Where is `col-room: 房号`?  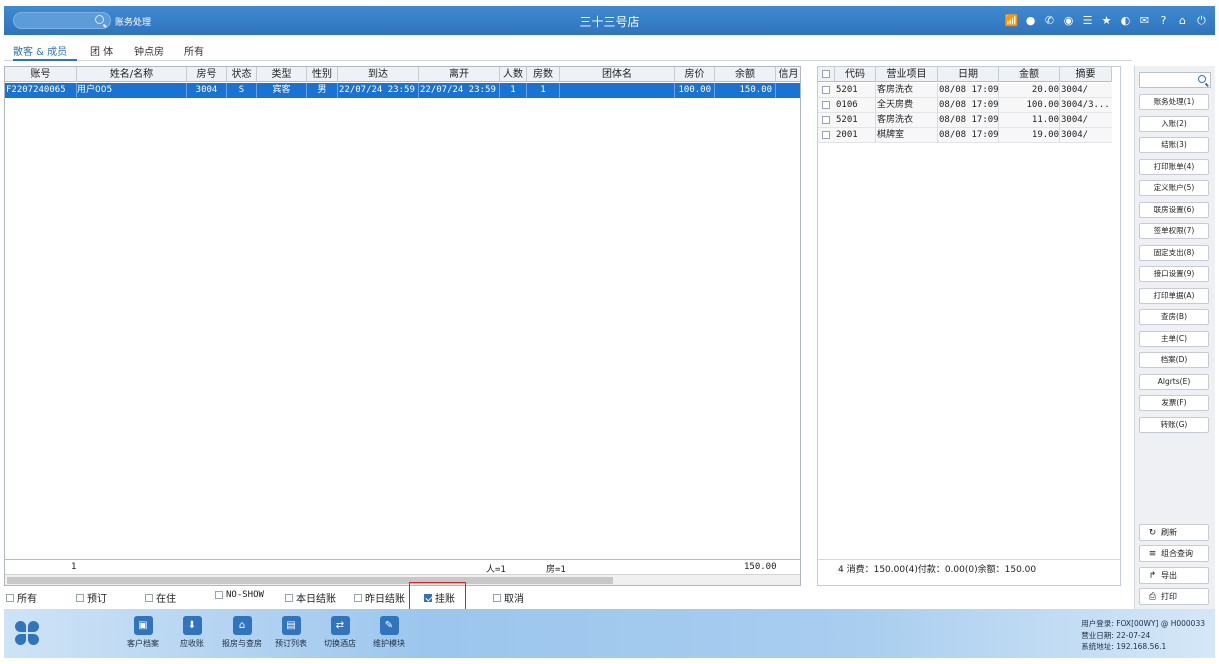
col-room: 房号 is located at coordinates (207, 74).